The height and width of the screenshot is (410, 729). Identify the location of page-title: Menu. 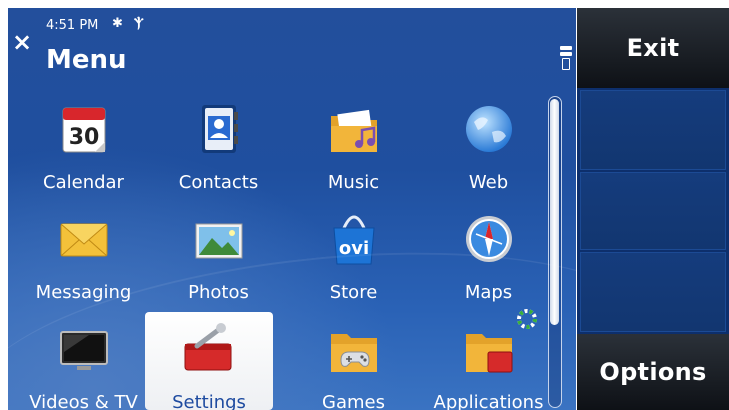
(86, 60).